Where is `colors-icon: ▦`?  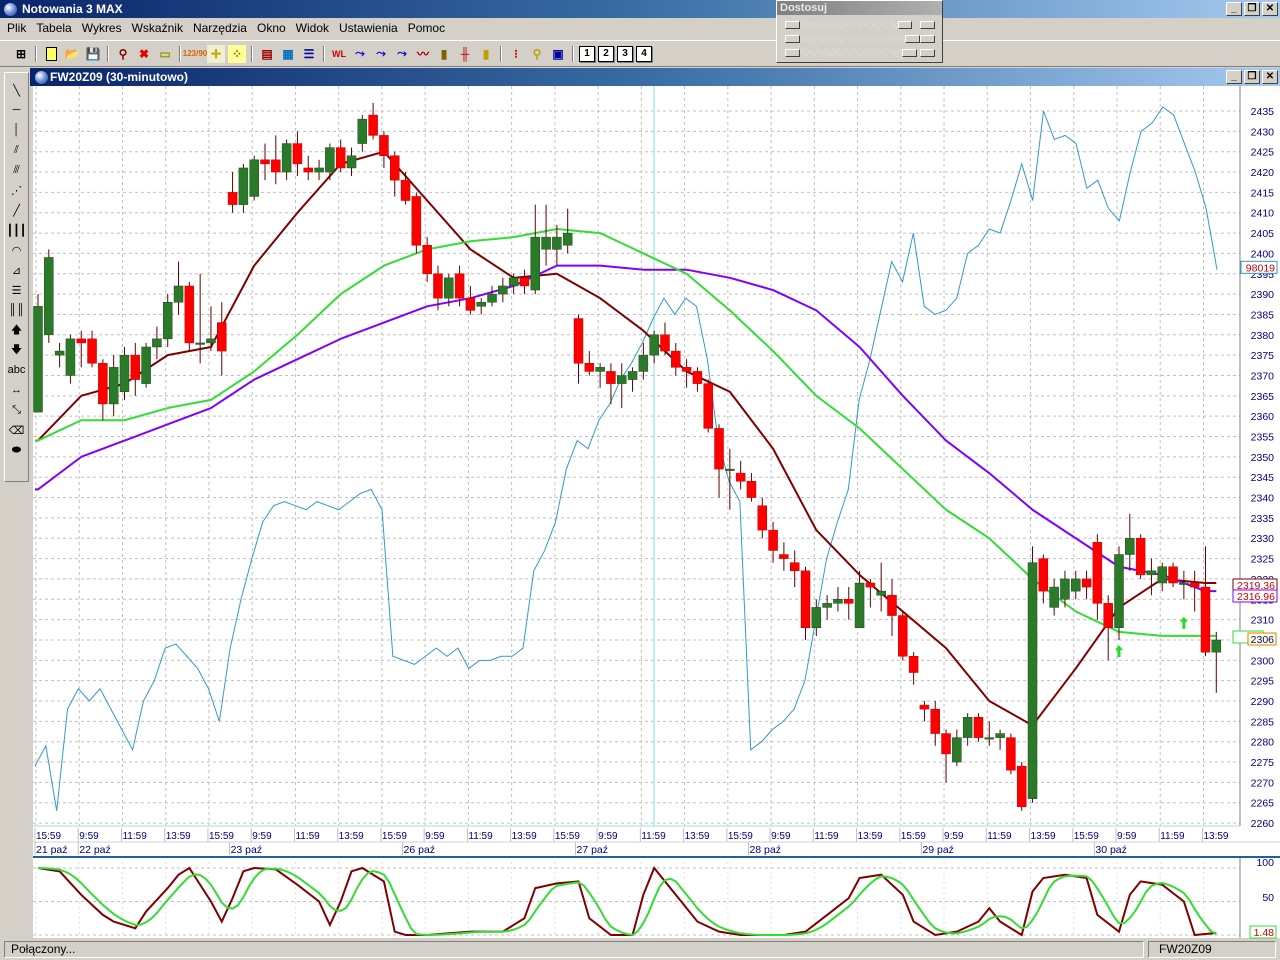
colors-icon: ▦ is located at coordinates (288, 54).